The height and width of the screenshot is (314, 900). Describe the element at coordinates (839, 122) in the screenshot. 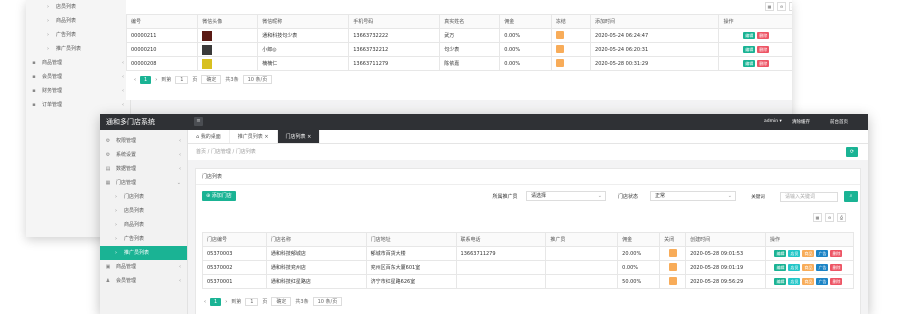

I see `home-link: 前台首页` at that location.